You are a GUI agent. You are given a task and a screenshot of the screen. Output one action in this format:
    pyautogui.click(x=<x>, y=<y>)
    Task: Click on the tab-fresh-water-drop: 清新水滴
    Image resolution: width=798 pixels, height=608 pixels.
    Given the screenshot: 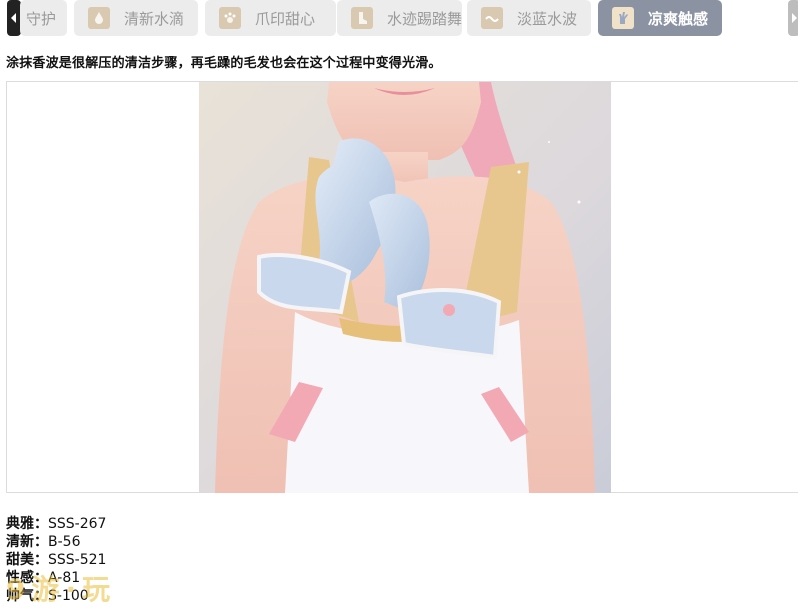 What is the action you would take?
    pyautogui.click(x=136, y=18)
    